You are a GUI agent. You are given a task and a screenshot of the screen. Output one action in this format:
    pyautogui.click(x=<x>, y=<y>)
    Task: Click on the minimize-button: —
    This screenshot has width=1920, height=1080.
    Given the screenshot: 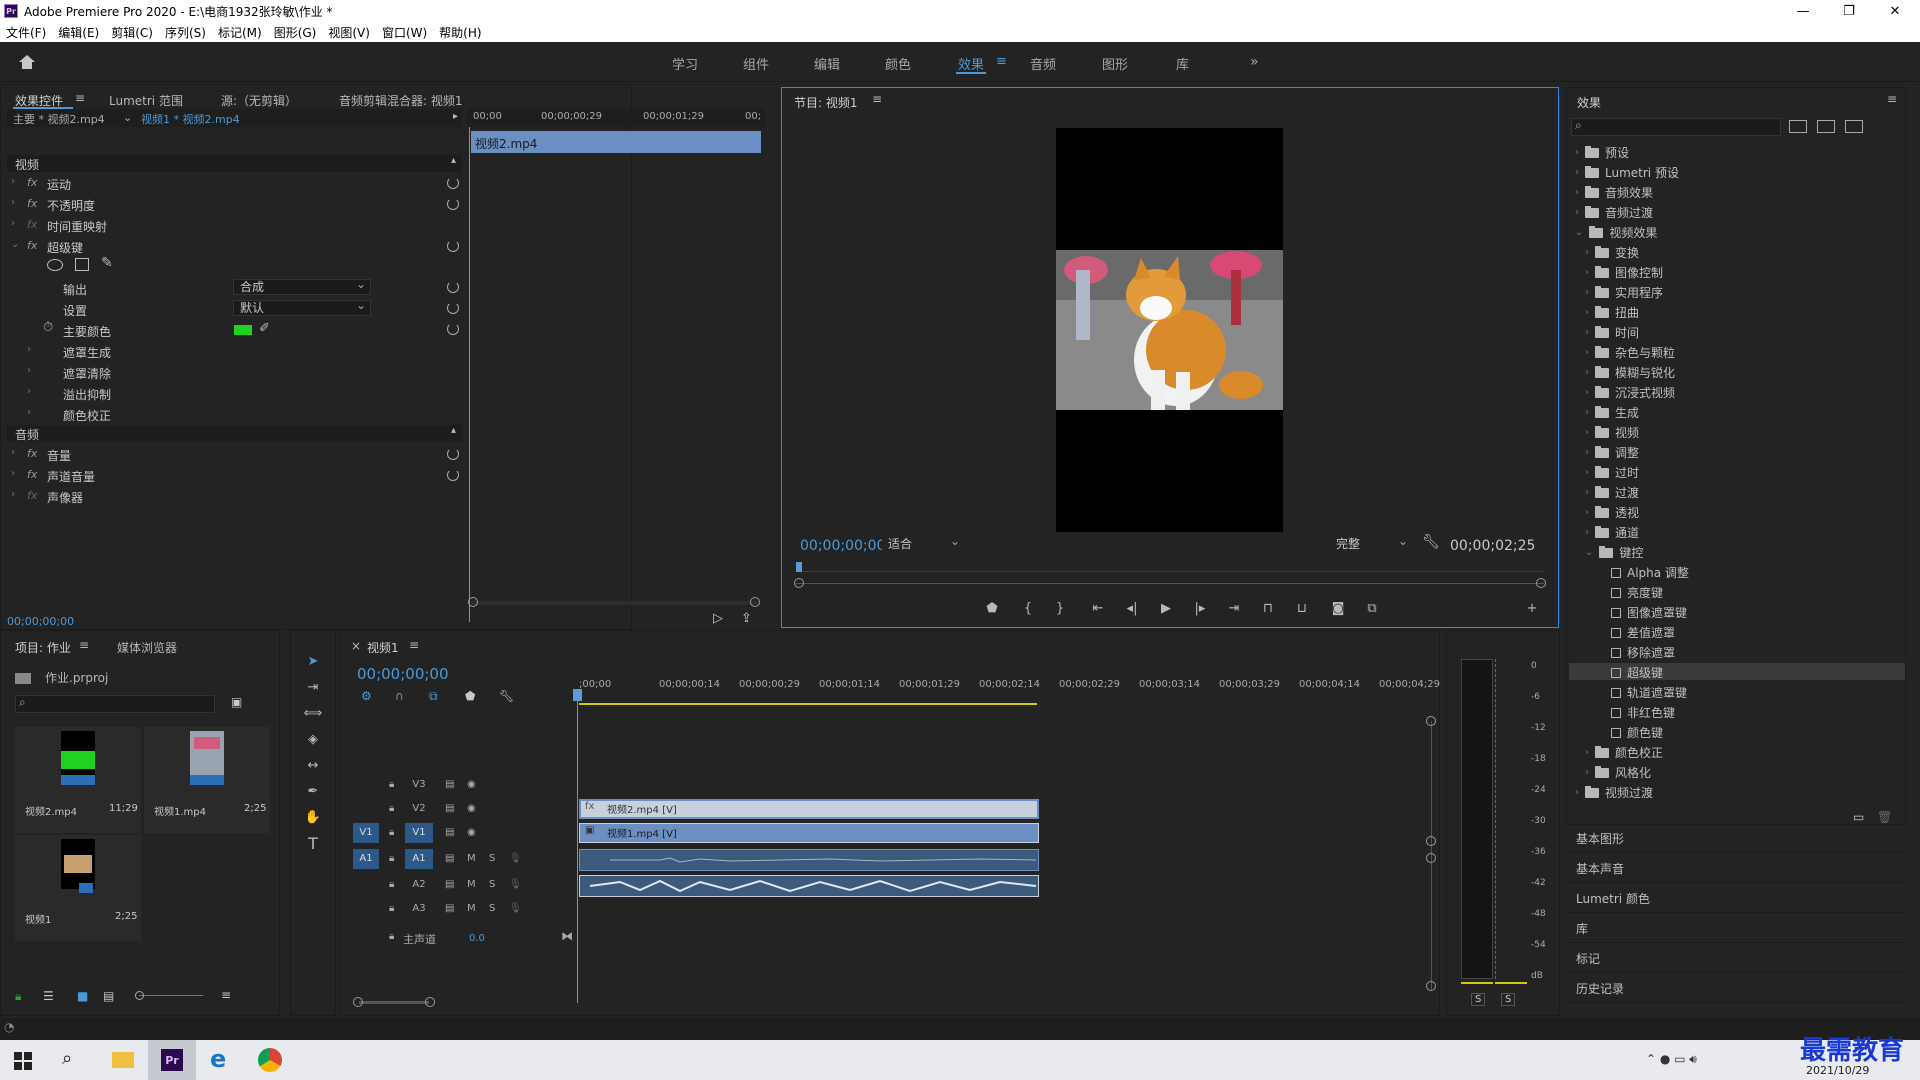 What is the action you would take?
    pyautogui.click(x=1803, y=11)
    